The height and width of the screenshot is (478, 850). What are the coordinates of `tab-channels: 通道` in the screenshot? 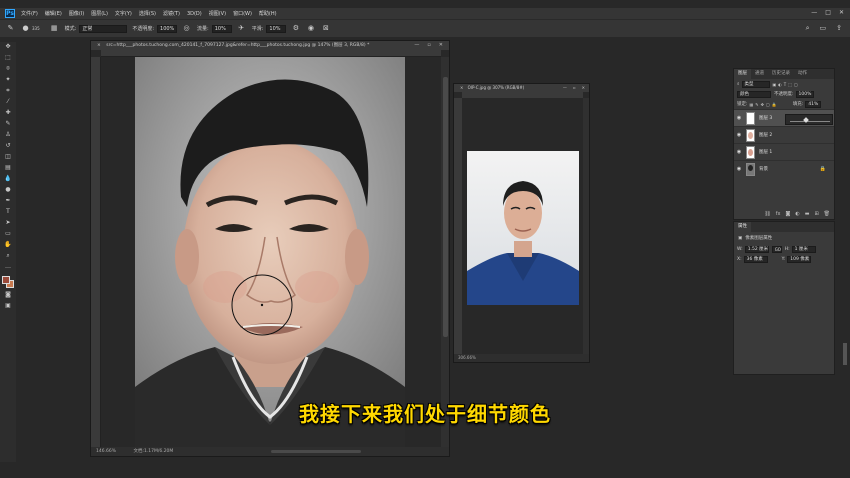 It's located at (759, 74).